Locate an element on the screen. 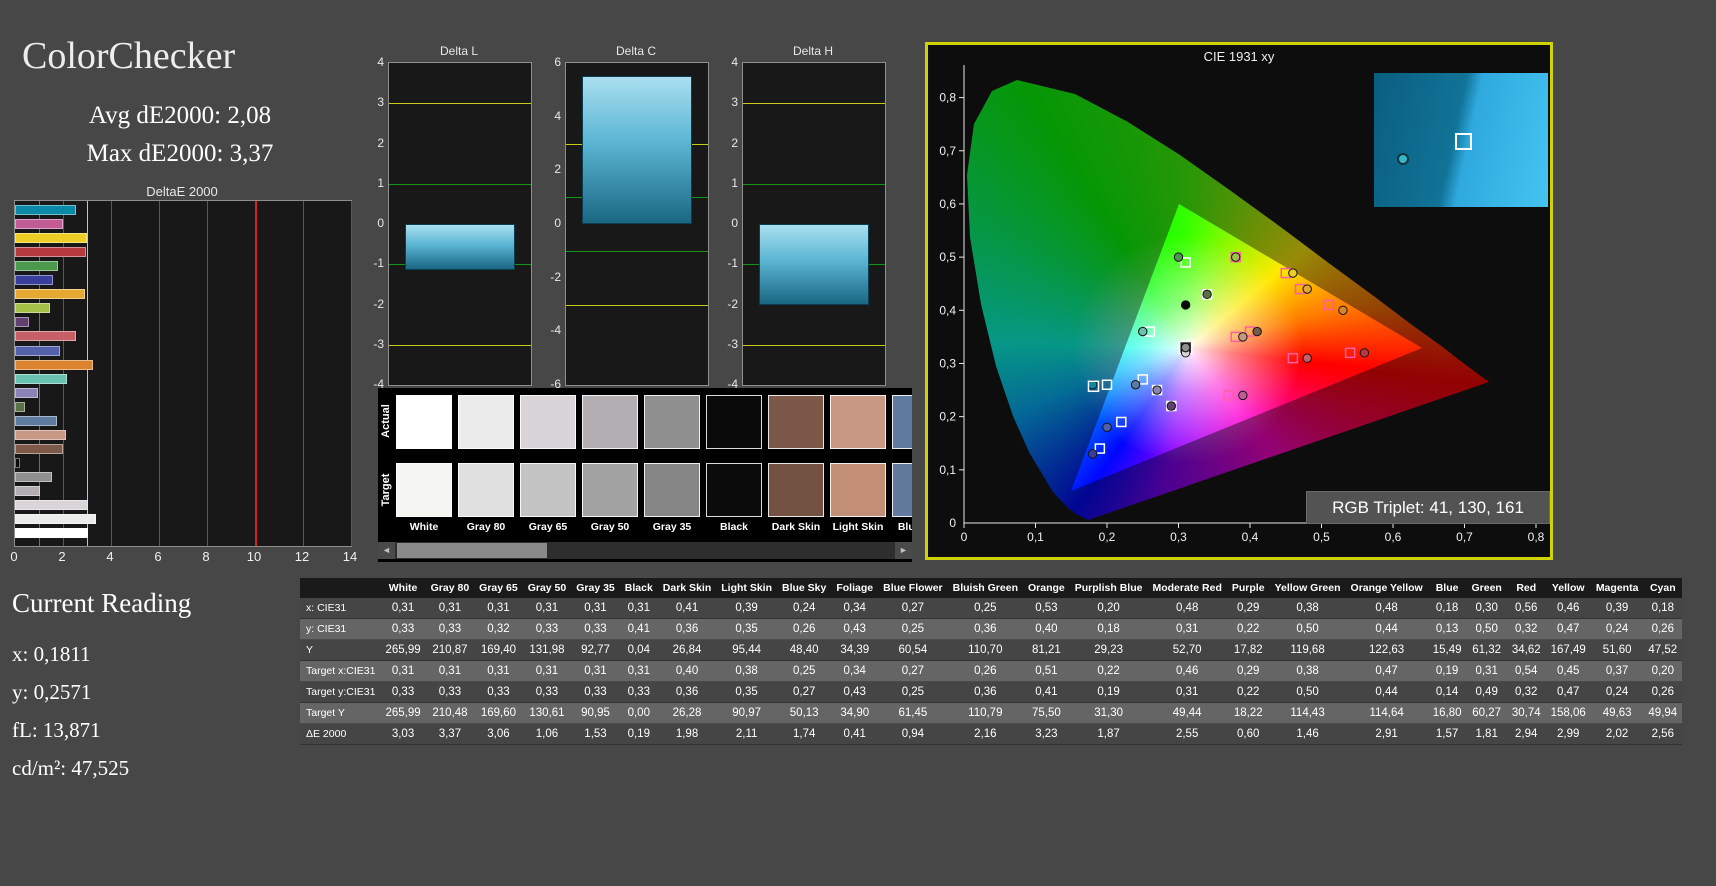 The image size is (1716, 886). column-header: Light Skin is located at coordinates (746, 588).